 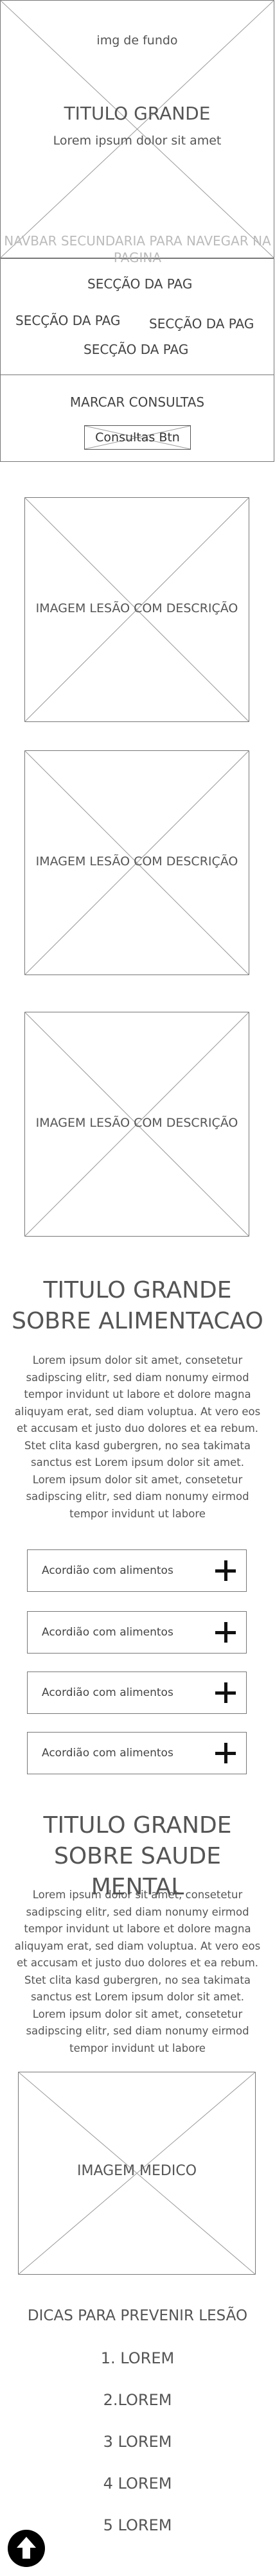 What do you see at coordinates (137, 113) in the screenshot?
I see `hero-title: TITULO GRANDE` at bounding box center [137, 113].